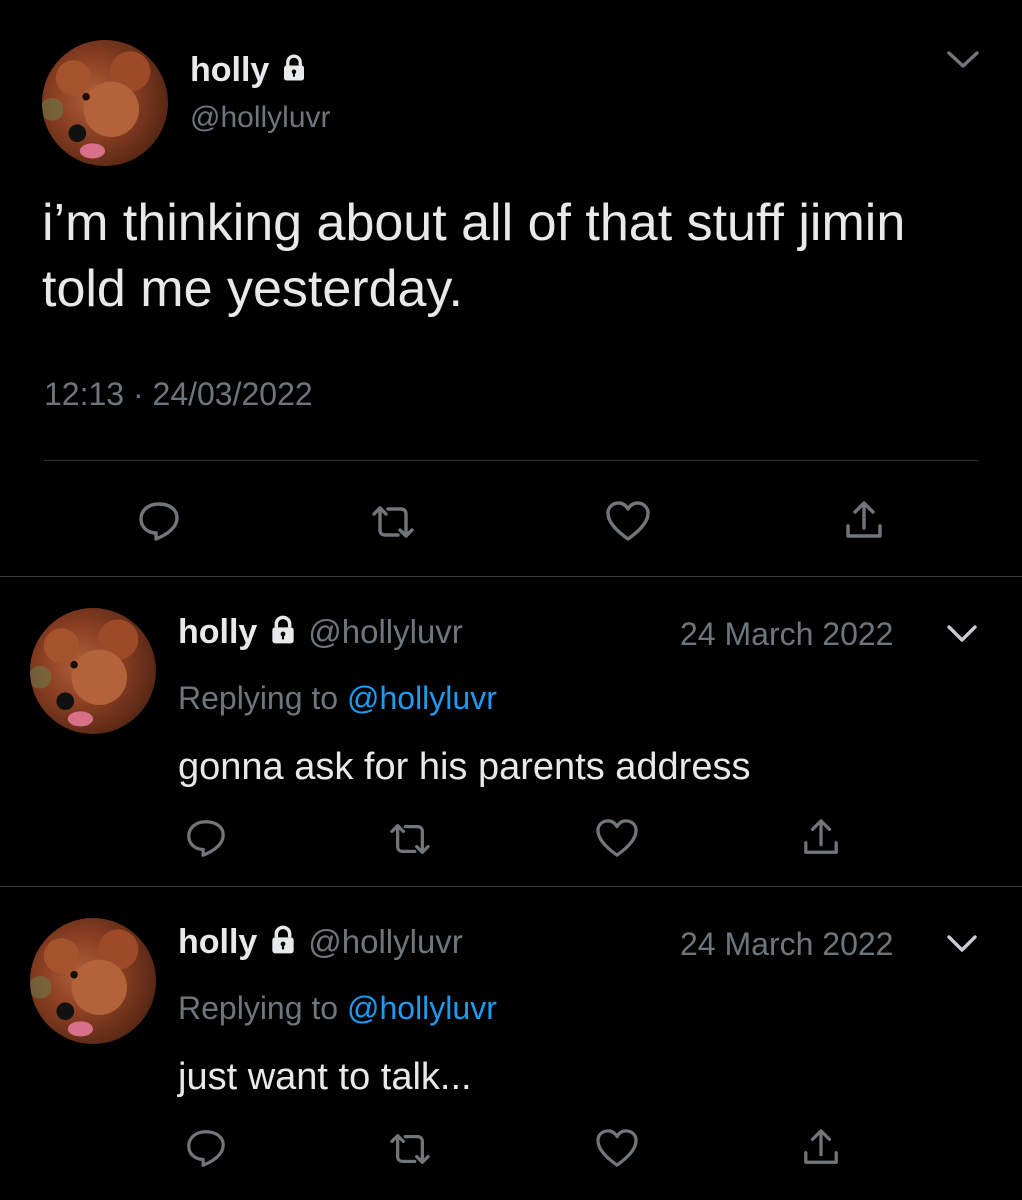 The image size is (1022, 1200). I want to click on display-name-text: holly, so click(230, 70).